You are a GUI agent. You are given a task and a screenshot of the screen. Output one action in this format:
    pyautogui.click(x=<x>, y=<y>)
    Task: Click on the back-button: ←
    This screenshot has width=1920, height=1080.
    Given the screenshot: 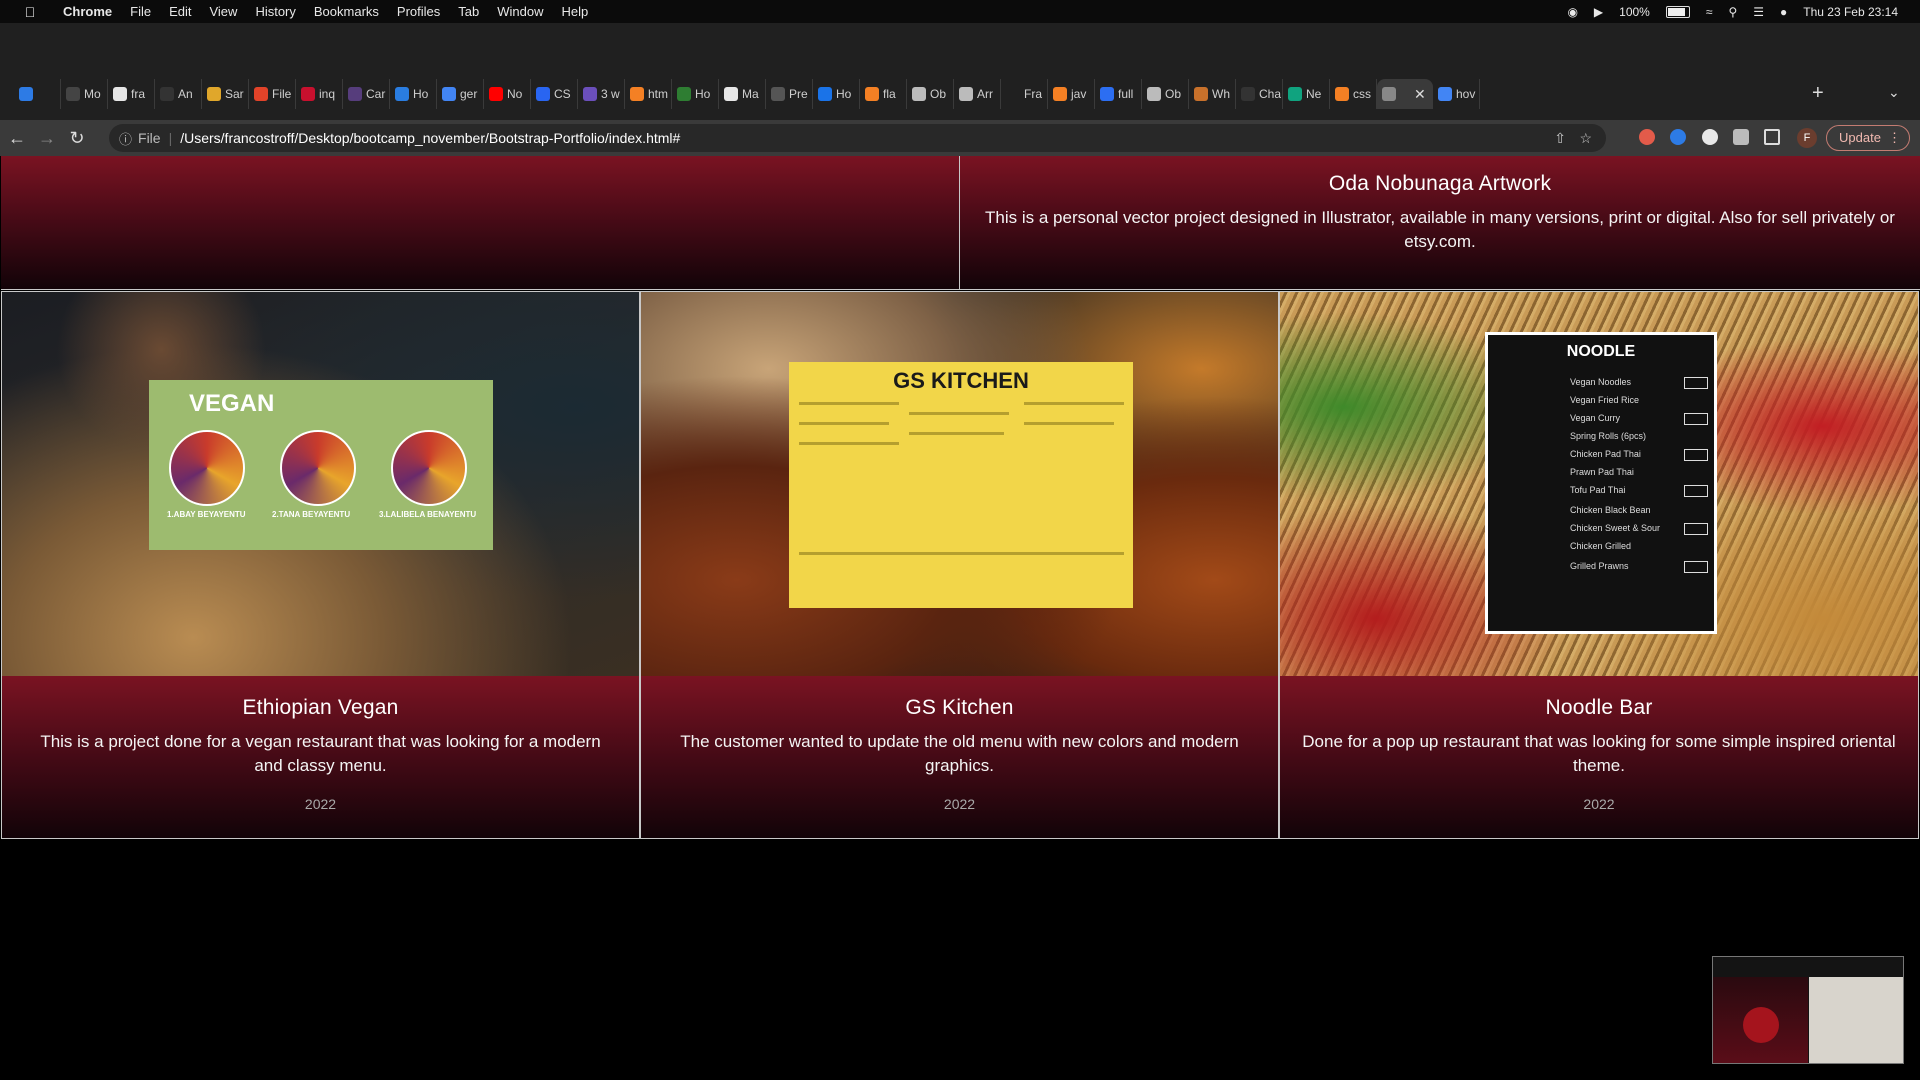 What is the action you would take?
    pyautogui.click(x=17, y=138)
    